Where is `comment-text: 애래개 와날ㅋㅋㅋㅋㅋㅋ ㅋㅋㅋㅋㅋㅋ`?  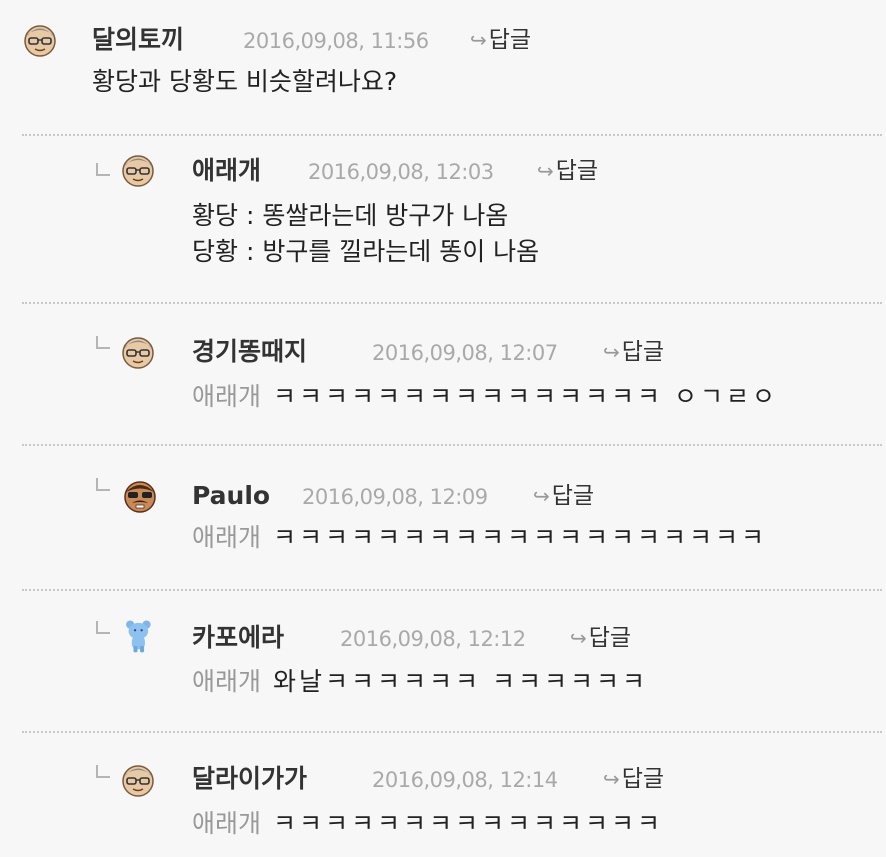
comment-text: 애래개 와날ㅋㅋㅋㅋㅋㅋ ㅋㅋㅋㅋㅋㅋ is located at coordinates (420, 682).